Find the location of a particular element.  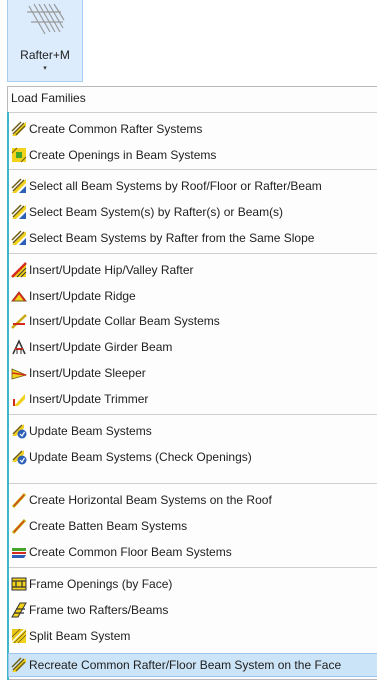

menu-item-label: Create Openings in Beam Systems is located at coordinates (123, 155).